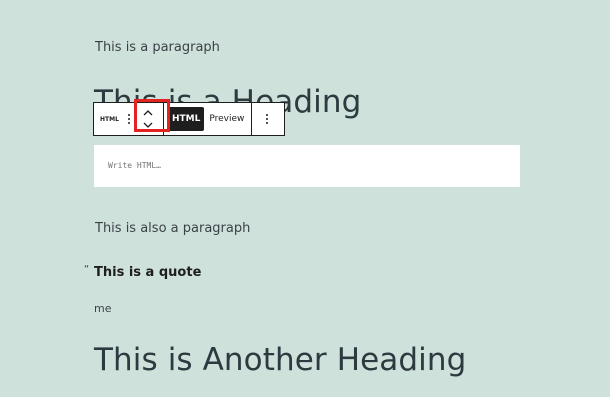 Image resolution: width=610 pixels, height=397 pixels. I want to click on html-preview-tabs: HTML Preview, so click(207, 119).